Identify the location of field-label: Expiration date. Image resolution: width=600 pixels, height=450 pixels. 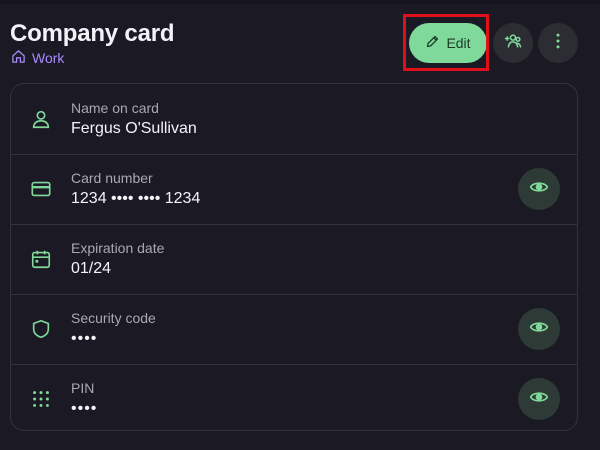
(118, 248).